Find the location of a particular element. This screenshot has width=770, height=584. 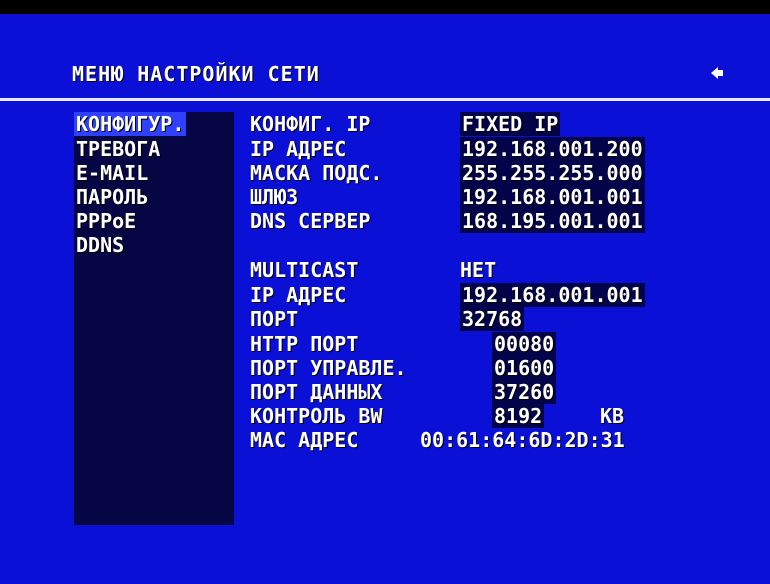

multicast-port-label: ПОРТ is located at coordinates (274, 319).